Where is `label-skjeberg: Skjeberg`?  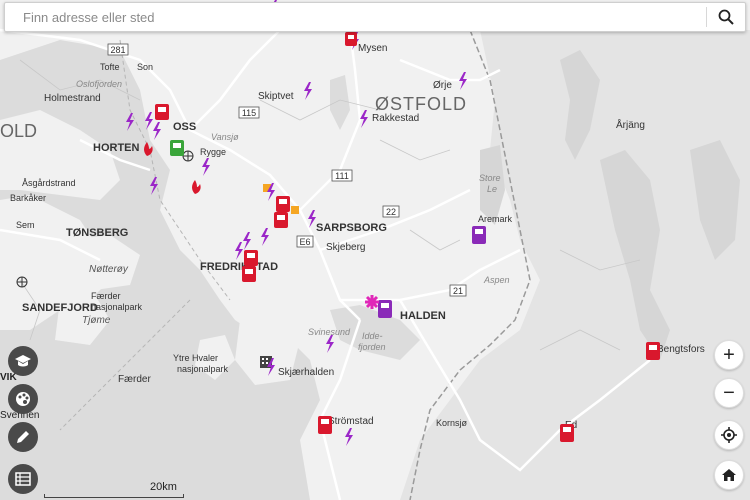
label-skjeberg: Skjeberg is located at coordinates (345, 247).